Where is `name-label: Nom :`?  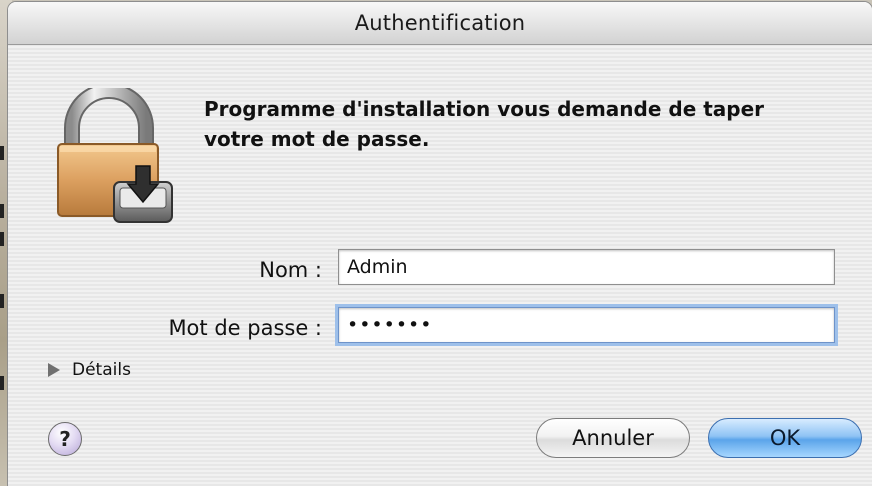
name-label: Nom : is located at coordinates (290, 270).